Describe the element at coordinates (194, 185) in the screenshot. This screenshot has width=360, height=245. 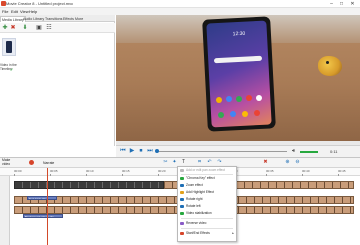
I see `ctx-zoom-effect-label: Zoom effect` at that location.